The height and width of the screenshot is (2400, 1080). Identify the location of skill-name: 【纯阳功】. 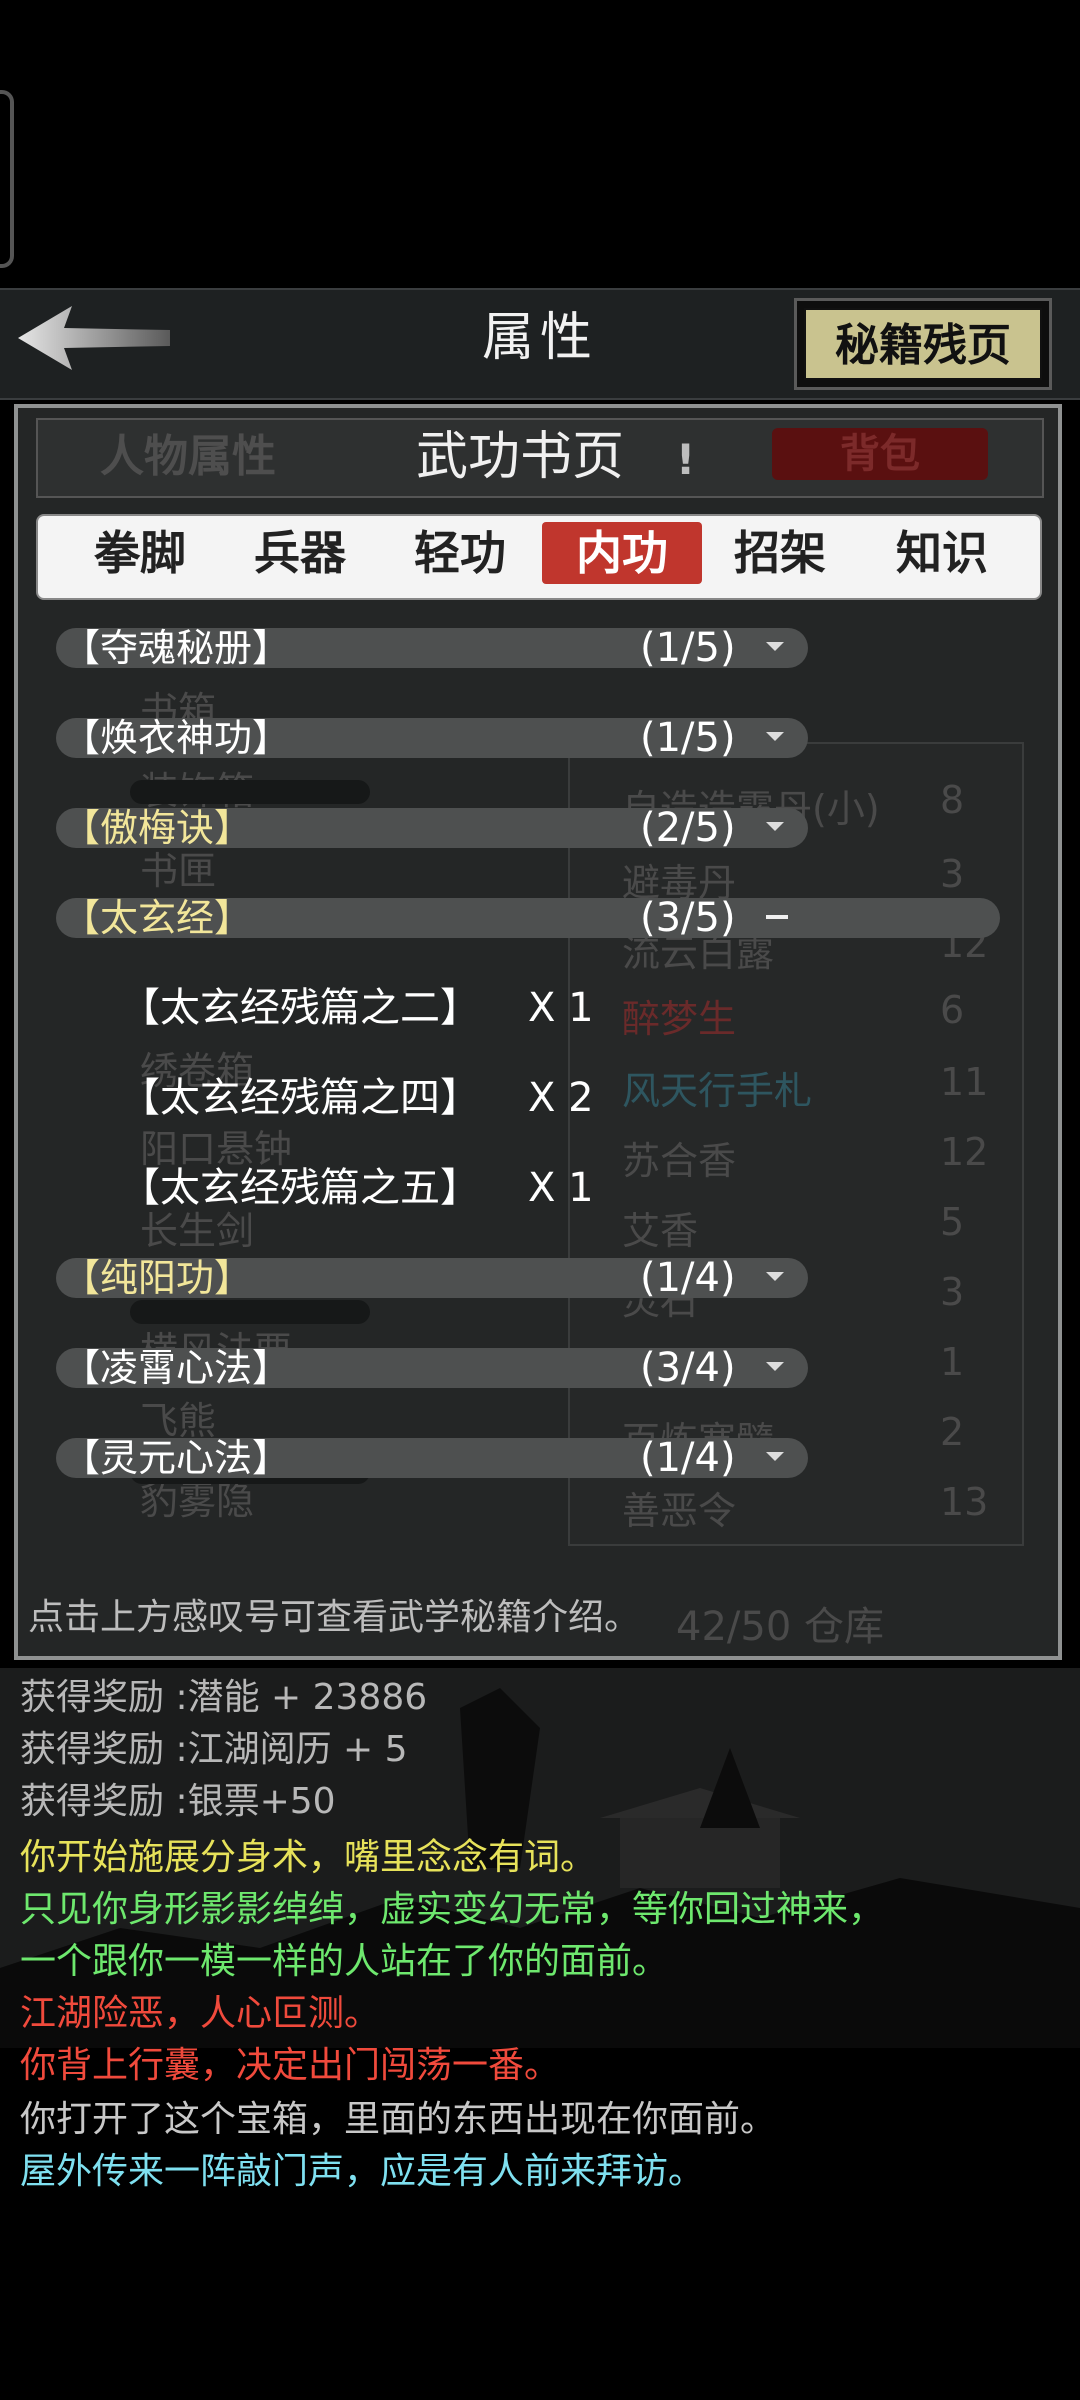
(157, 1278).